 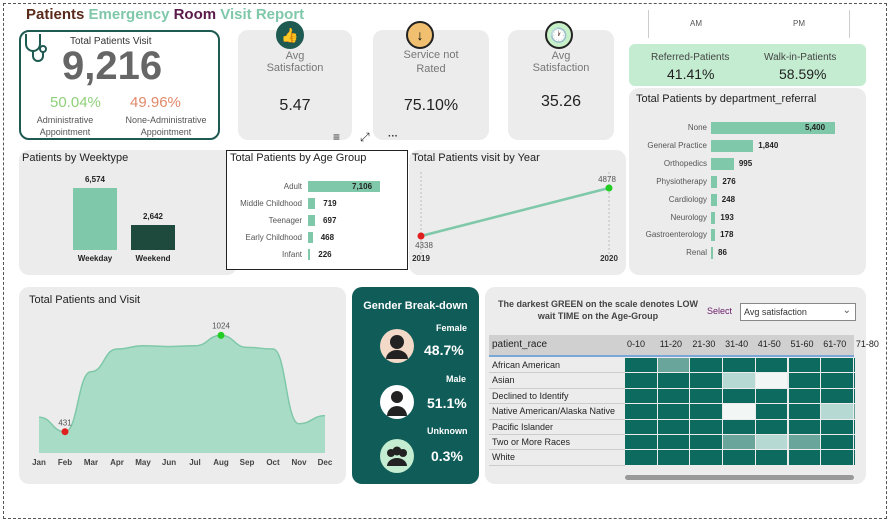 I want to click on age-bar-label: Infant, so click(x=291, y=254).